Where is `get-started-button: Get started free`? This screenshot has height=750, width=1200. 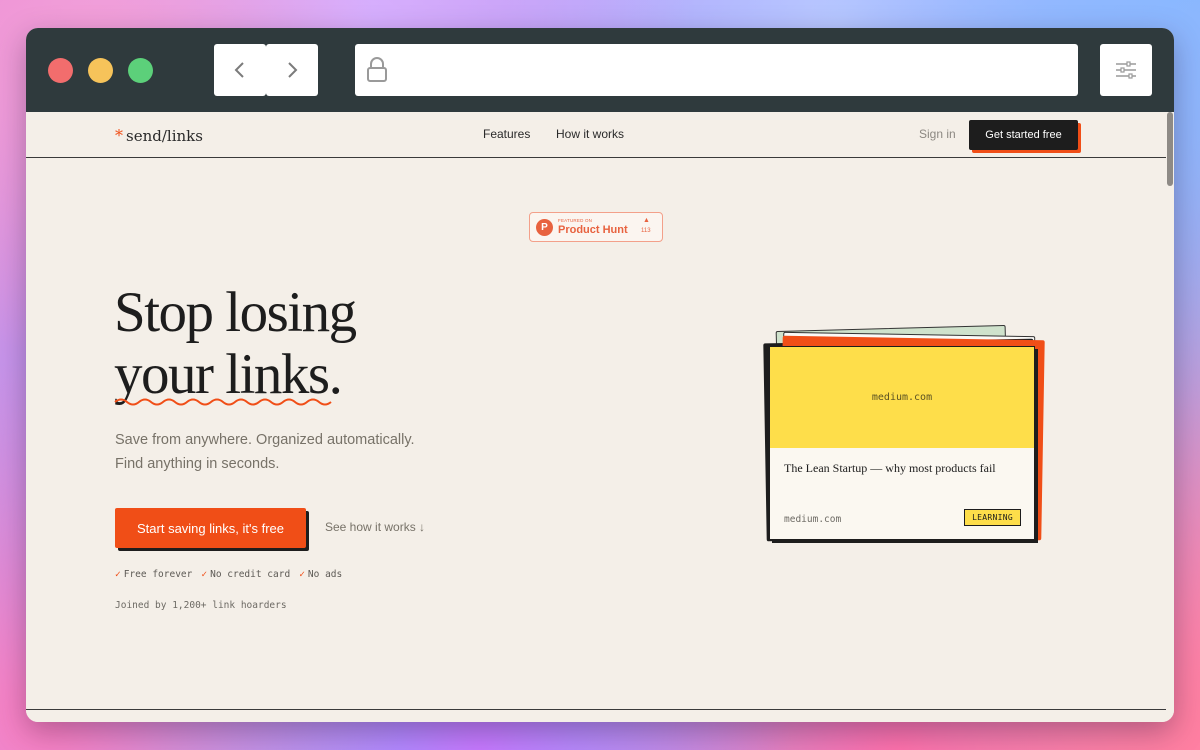 get-started-button: Get started free is located at coordinates (1023, 135).